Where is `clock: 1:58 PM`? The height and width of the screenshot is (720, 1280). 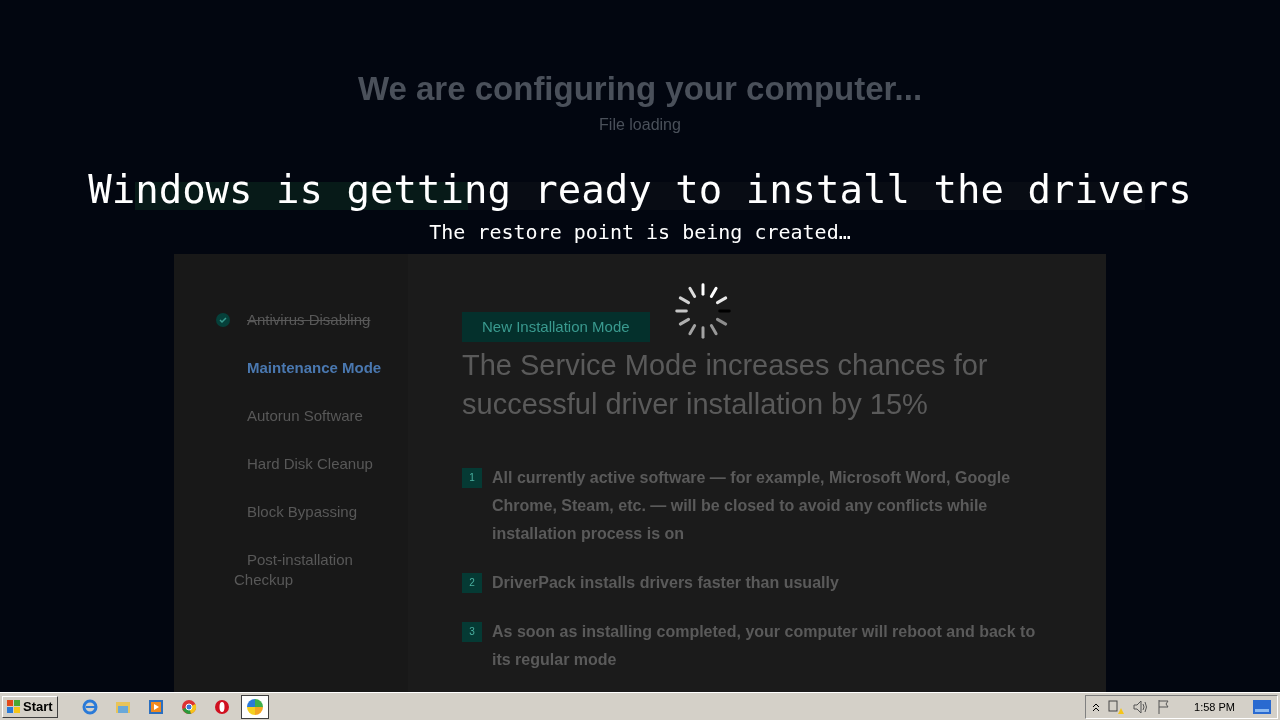 clock: 1:58 PM is located at coordinates (1214, 706).